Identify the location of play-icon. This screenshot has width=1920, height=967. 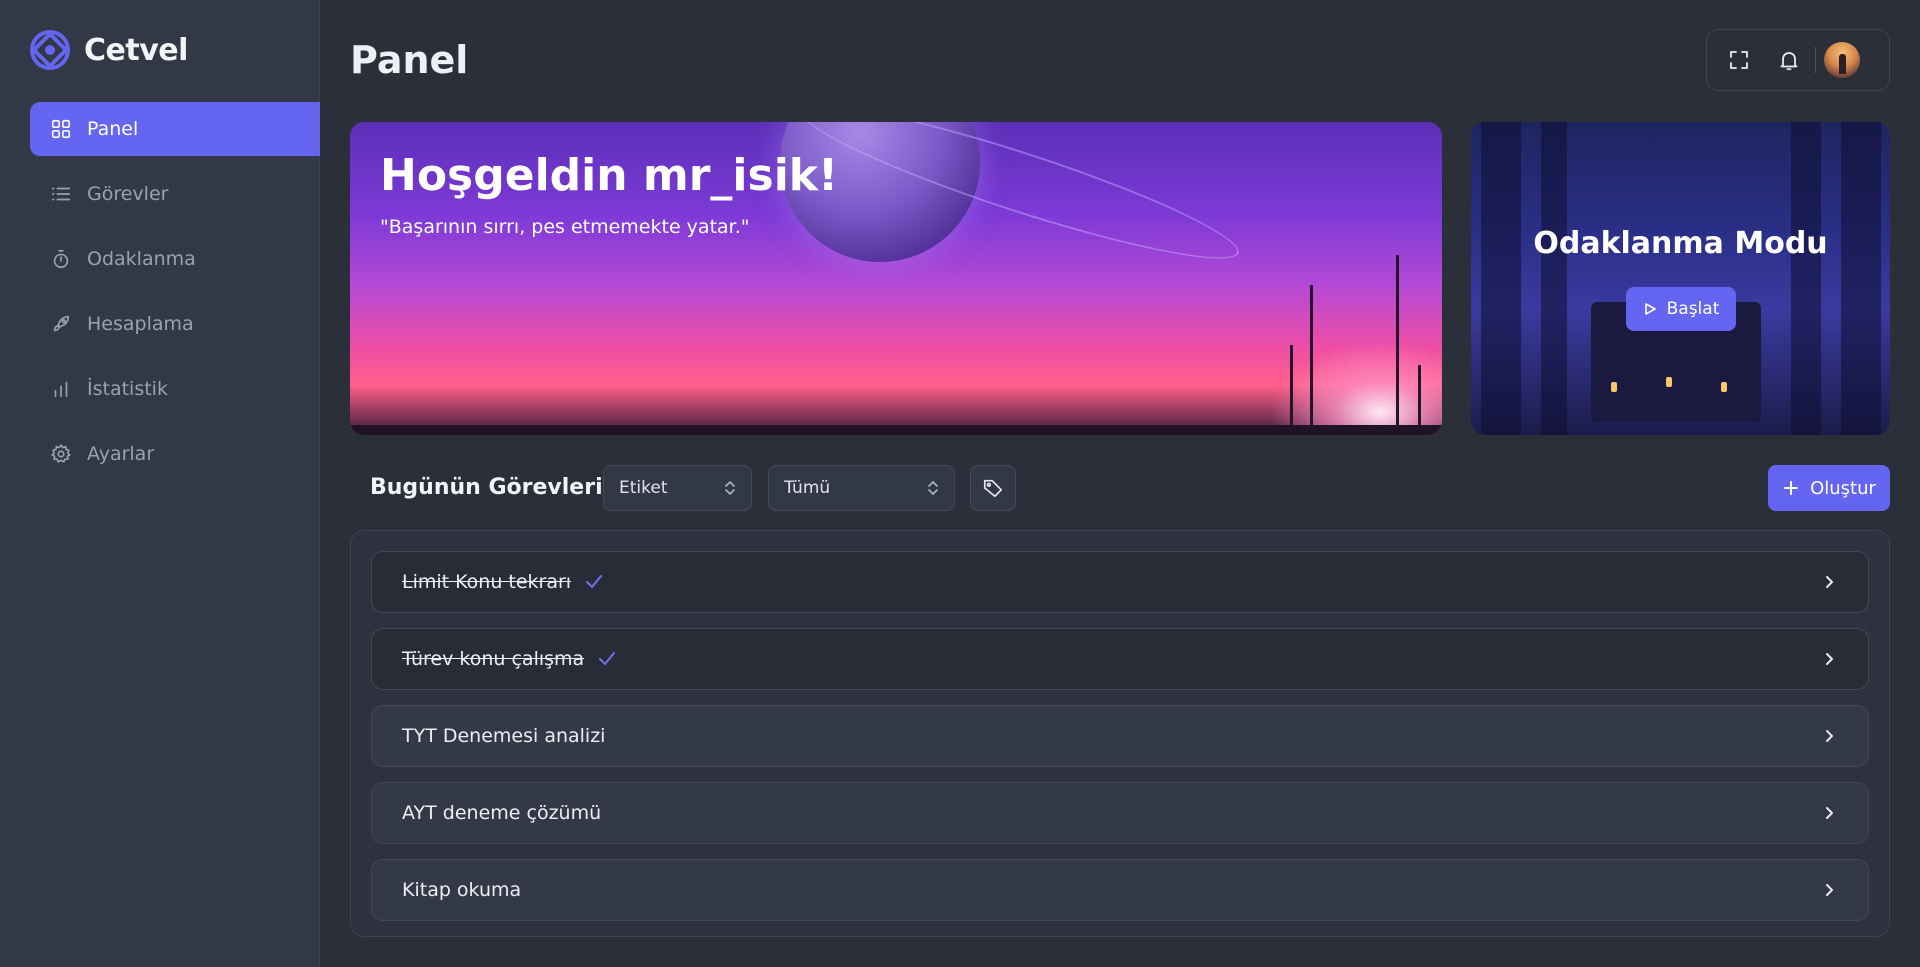
(1650, 309).